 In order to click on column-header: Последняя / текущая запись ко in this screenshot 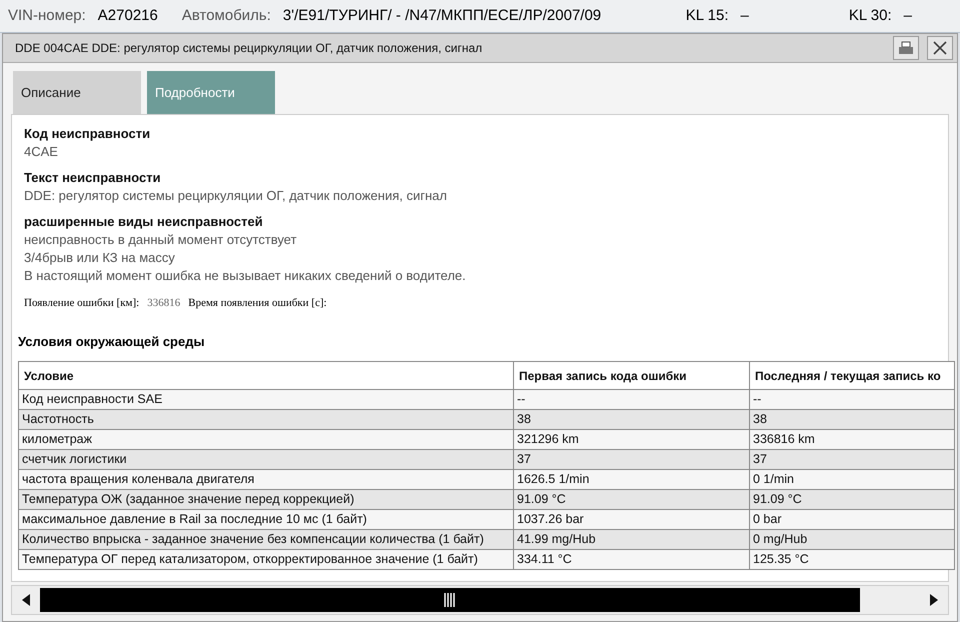, I will do `click(852, 376)`.